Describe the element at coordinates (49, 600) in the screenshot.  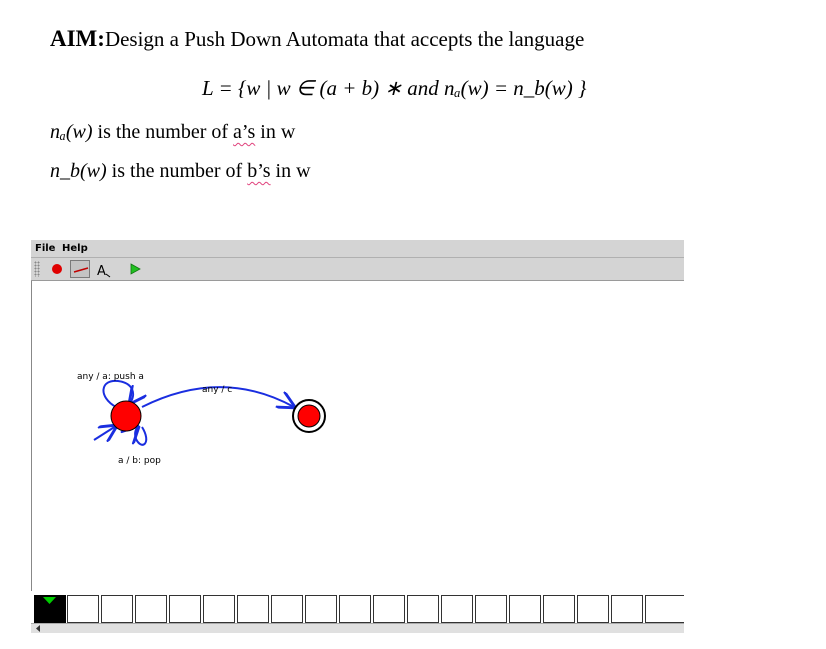
I see `tape-head-icon` at that location.